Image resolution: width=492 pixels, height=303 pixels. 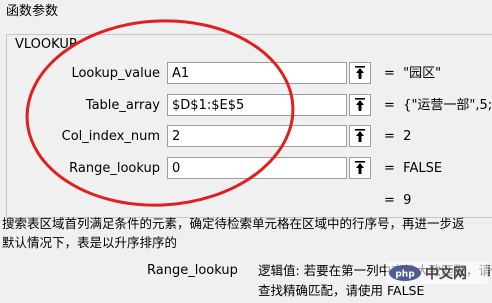 What do you see at coordinates (257, 105) in the screenshot?
I see `table-array-input` at bounding box center [257, 105].